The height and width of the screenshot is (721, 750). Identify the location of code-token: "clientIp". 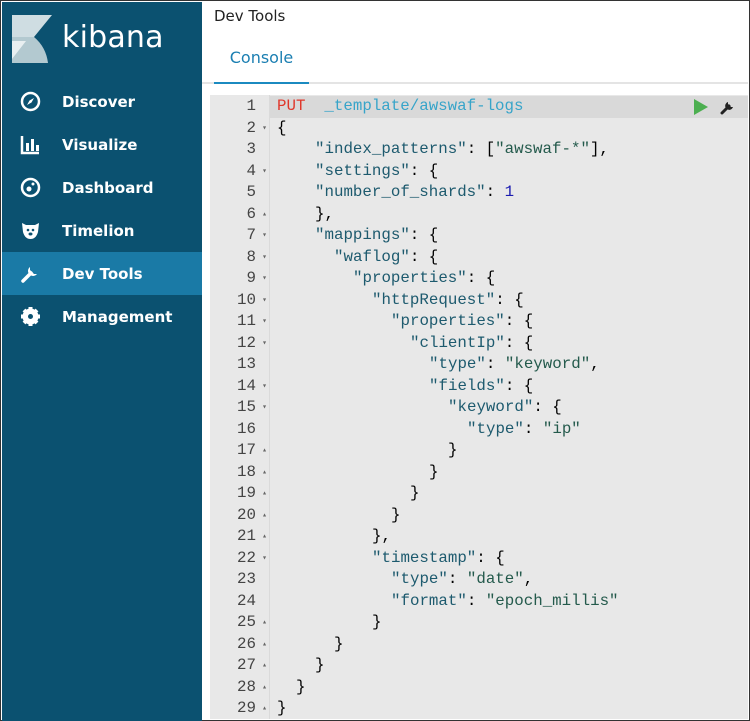
(457, 342).